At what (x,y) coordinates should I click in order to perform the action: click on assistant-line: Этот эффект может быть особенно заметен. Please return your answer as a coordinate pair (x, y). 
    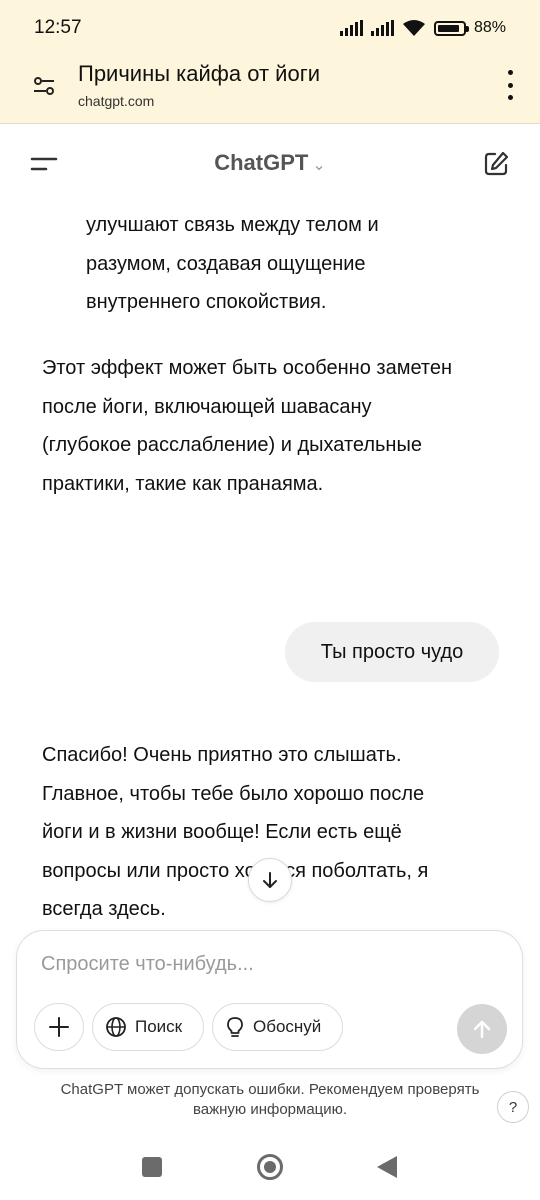
    Looking at the image, I should click on (247, 368).